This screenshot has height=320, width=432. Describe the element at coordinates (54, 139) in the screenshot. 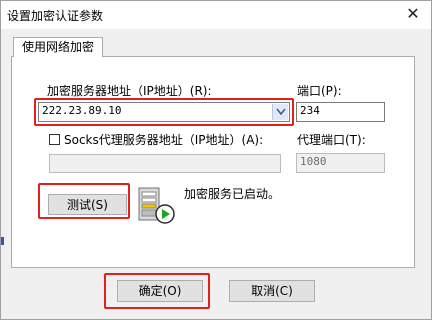

I see `socks-checkbox` at that location.